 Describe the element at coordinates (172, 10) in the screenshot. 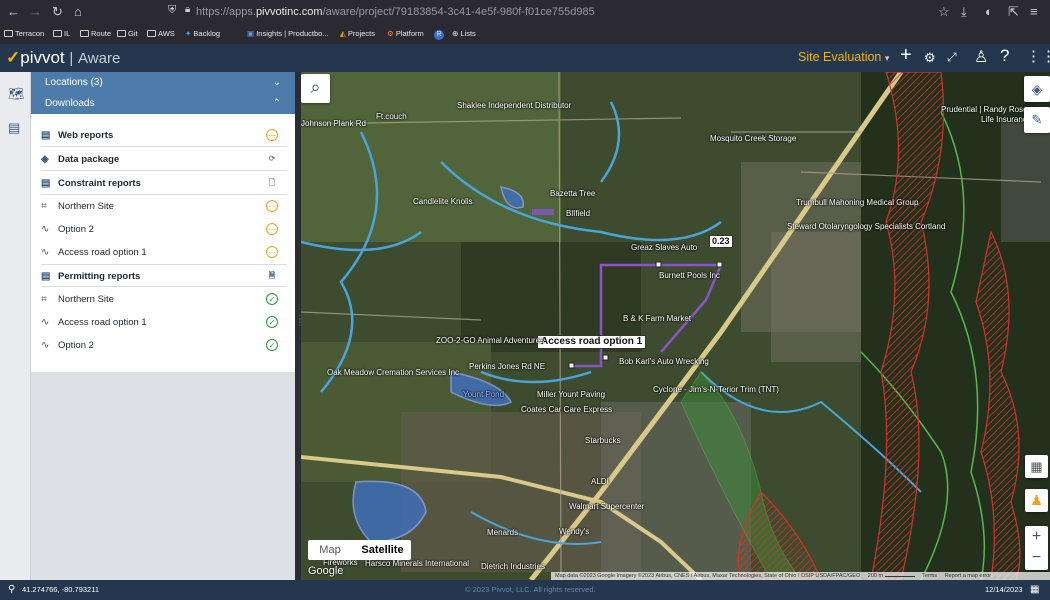

I see `shield-icon: ⛨` at that location.